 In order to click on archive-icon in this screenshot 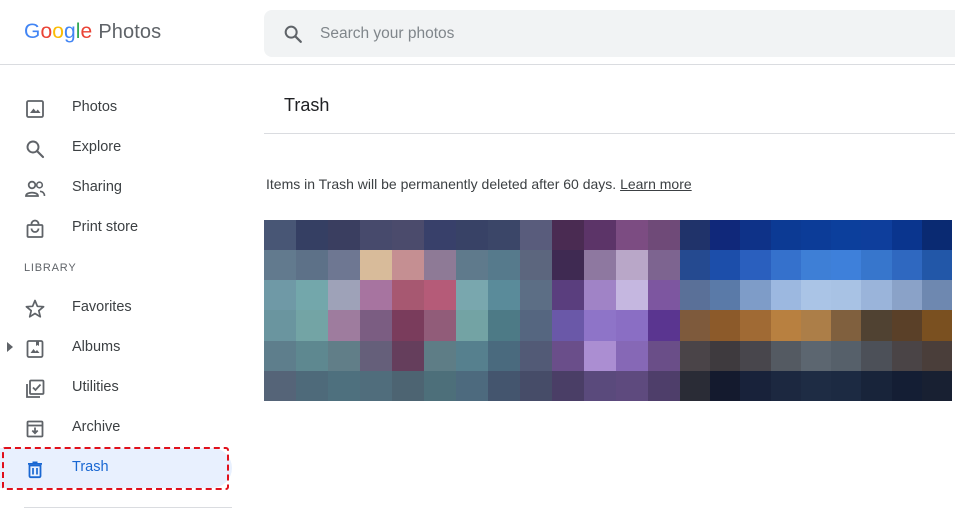, I will do `click(35, 429)`.